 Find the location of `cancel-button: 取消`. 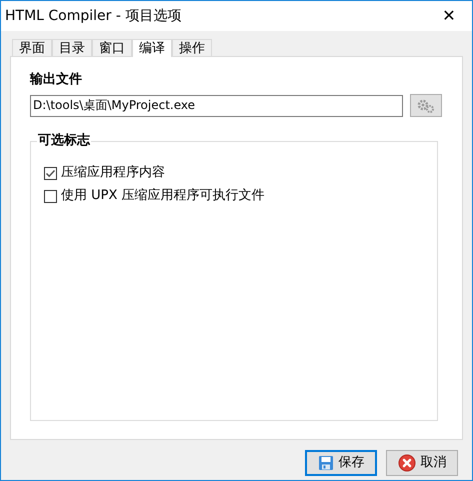

cancel-button: 取消 is located at coordinates (422, 463).